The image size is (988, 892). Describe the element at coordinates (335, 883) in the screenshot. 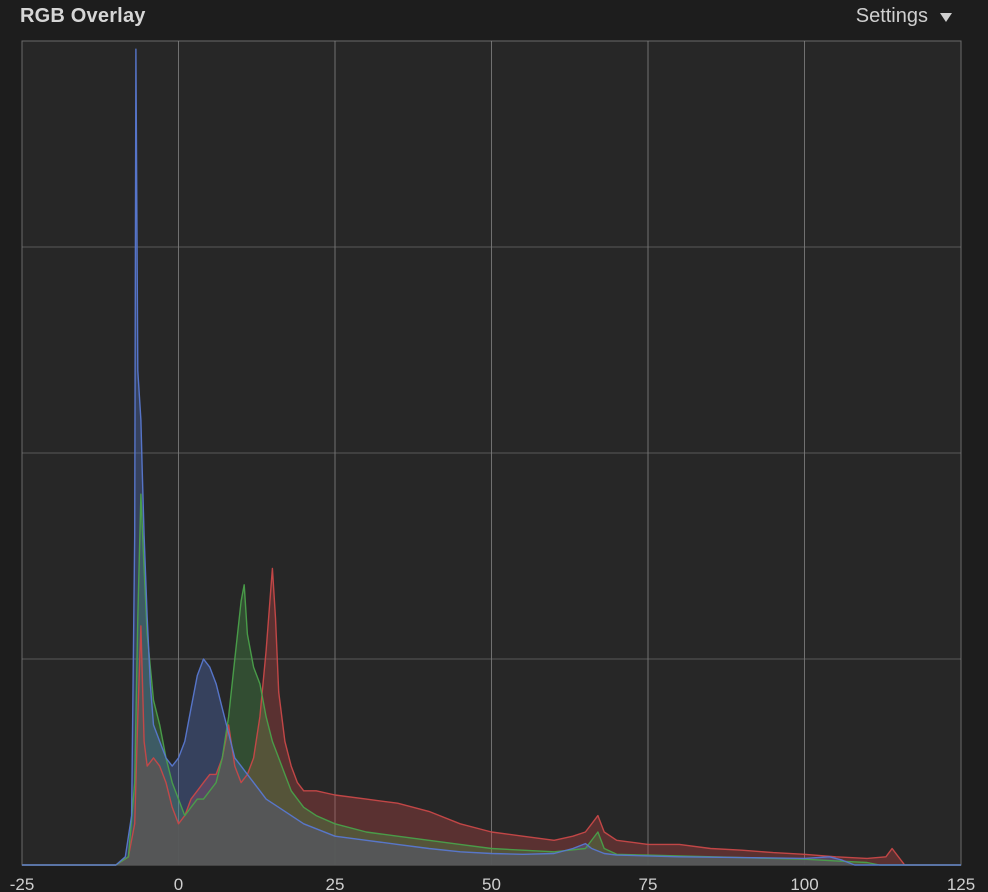

I see `x-tick-label: 25` at that location.